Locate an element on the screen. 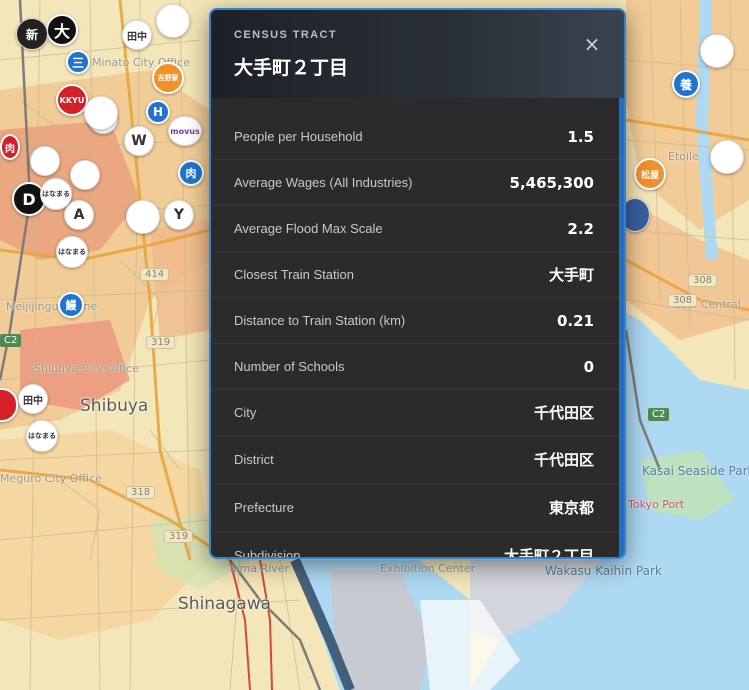 The height and width of the screenshot is (690, 749). popup-header: CENSUS TRACT 大手町２丁目 × is located at coordinates (417, 54).